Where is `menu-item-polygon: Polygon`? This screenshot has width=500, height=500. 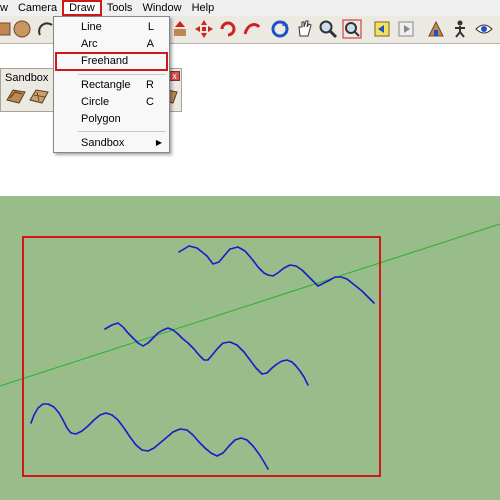 menu-item-polygon: Polygon is located at coordinates (111, 119).